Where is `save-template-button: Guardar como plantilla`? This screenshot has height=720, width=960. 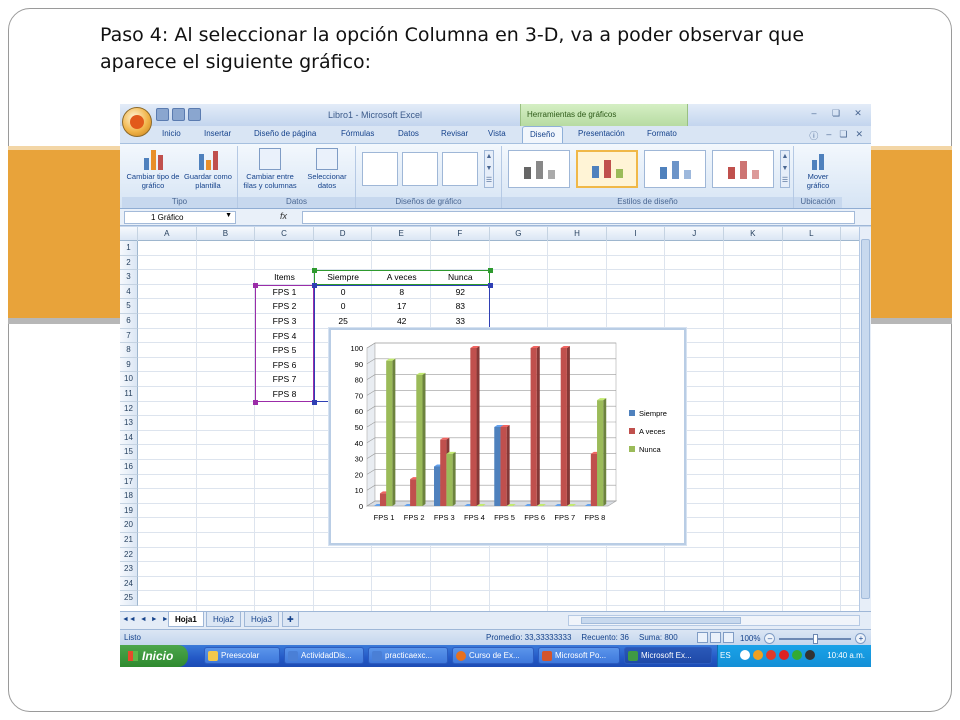 save-template-button: Guardar como plantilla is located at coordinates (208, 169).